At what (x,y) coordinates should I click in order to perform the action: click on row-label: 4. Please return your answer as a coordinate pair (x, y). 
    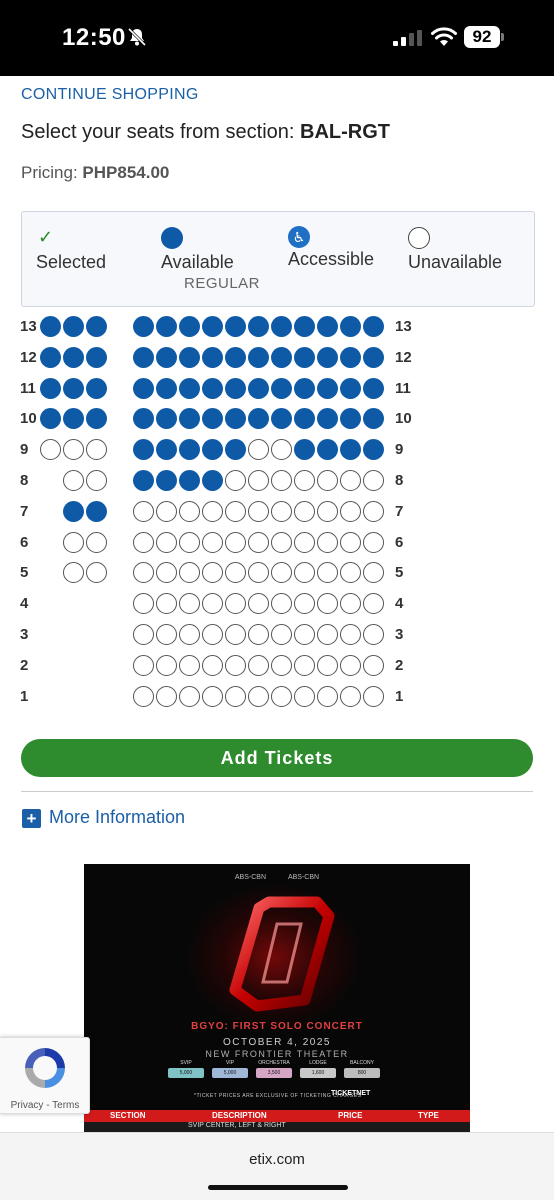
    Looking at the image, I should click on (399, 604).